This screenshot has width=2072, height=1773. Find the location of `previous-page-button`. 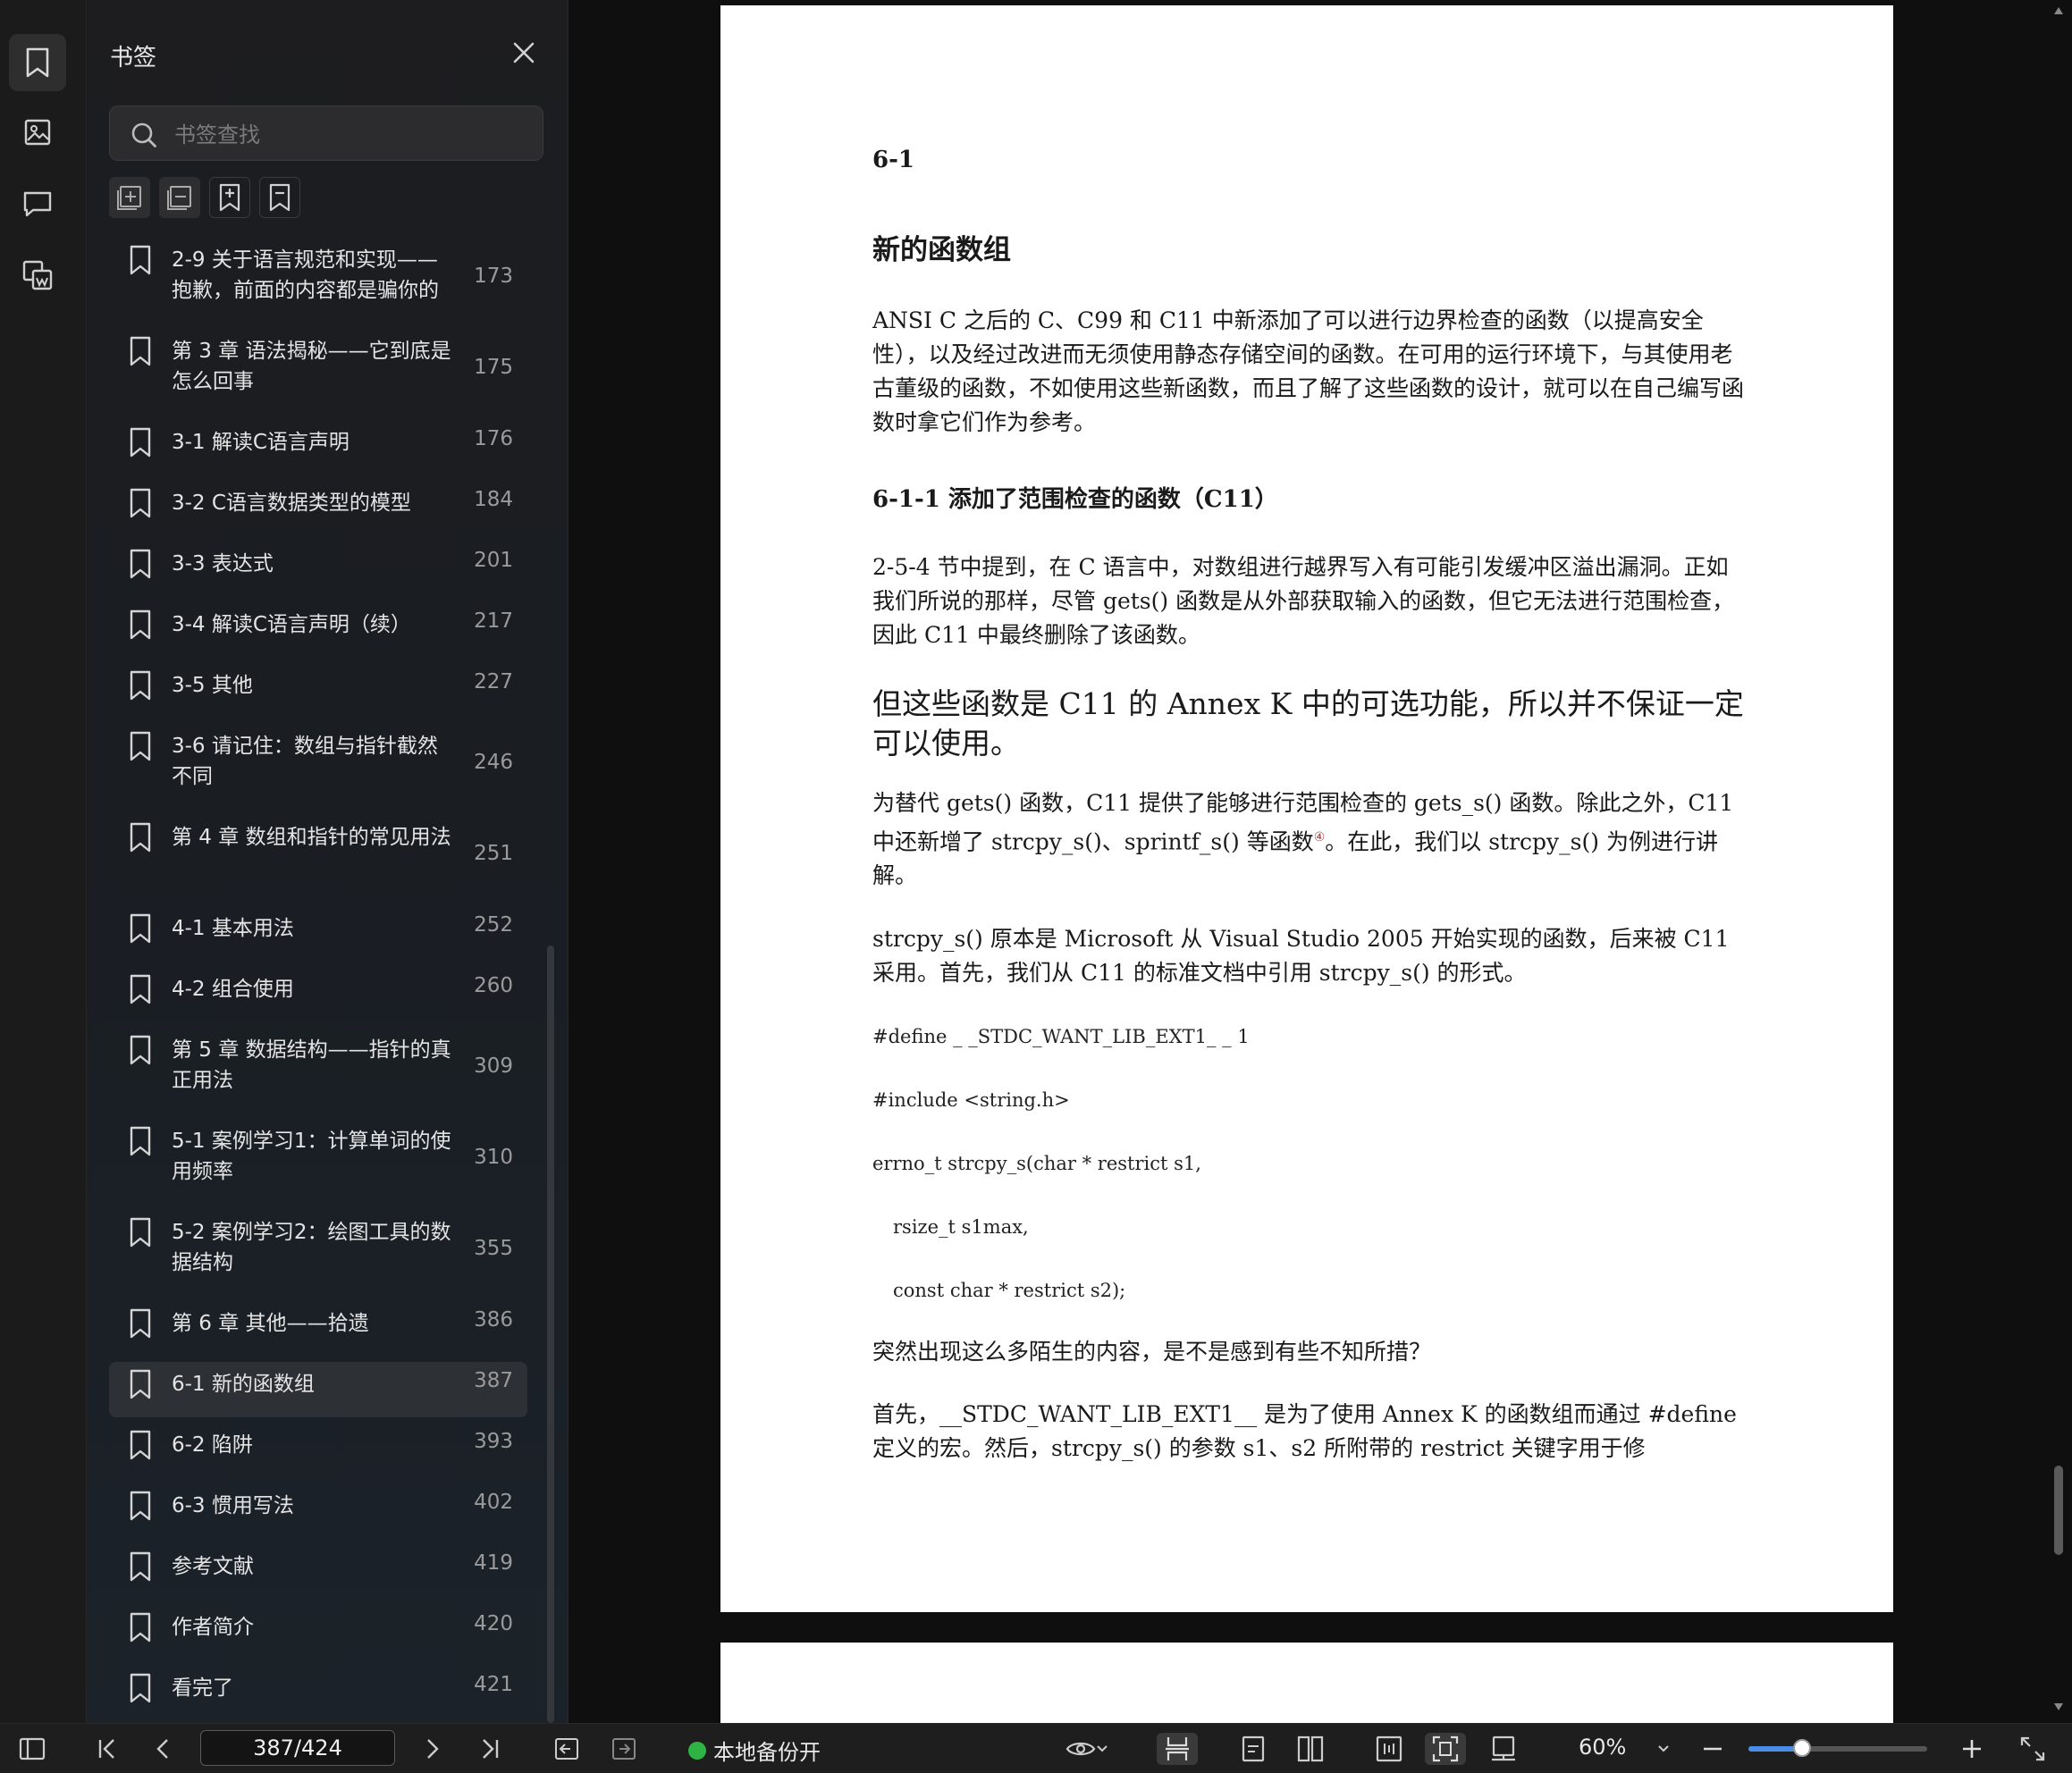

previous-page-button is located at coordinates (163, 1749).